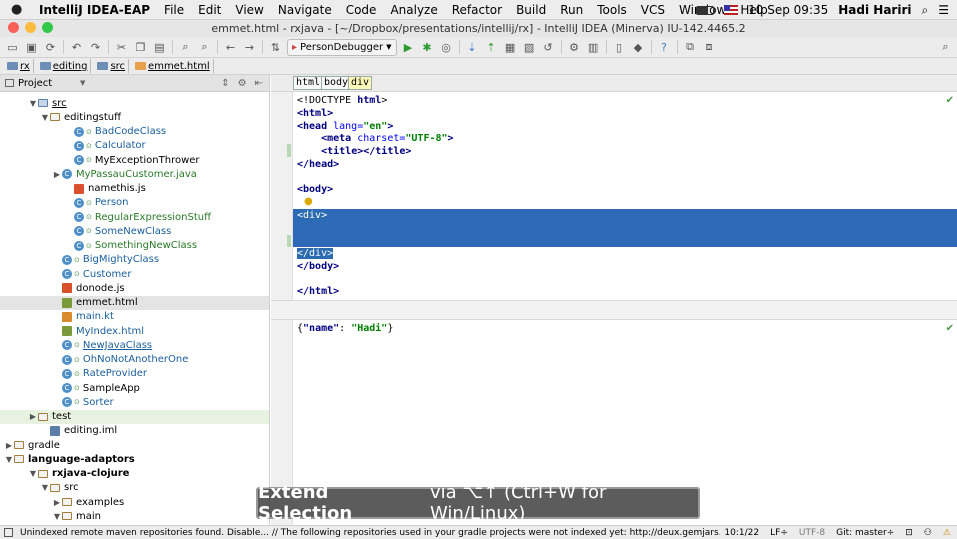 Image resolution: width=957 pixels, height=539 pixels. What do you see at coordinates (308, 83) in the screenshot?
I see `path-tag-html: html` at bounding box center [308, 83].